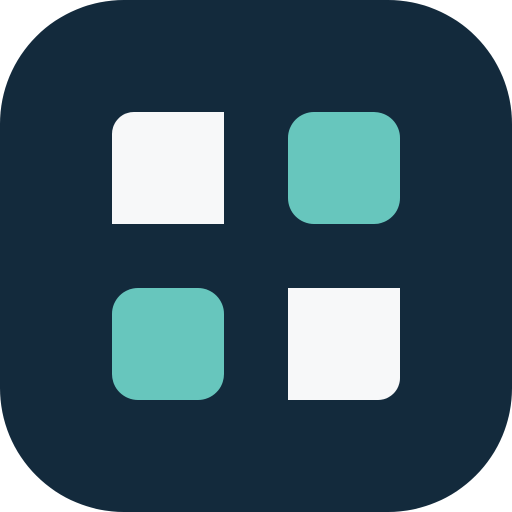  Describe the element at coordinates (344, 168) in the screenshot. I see `top-right-accent-tile` at that location.